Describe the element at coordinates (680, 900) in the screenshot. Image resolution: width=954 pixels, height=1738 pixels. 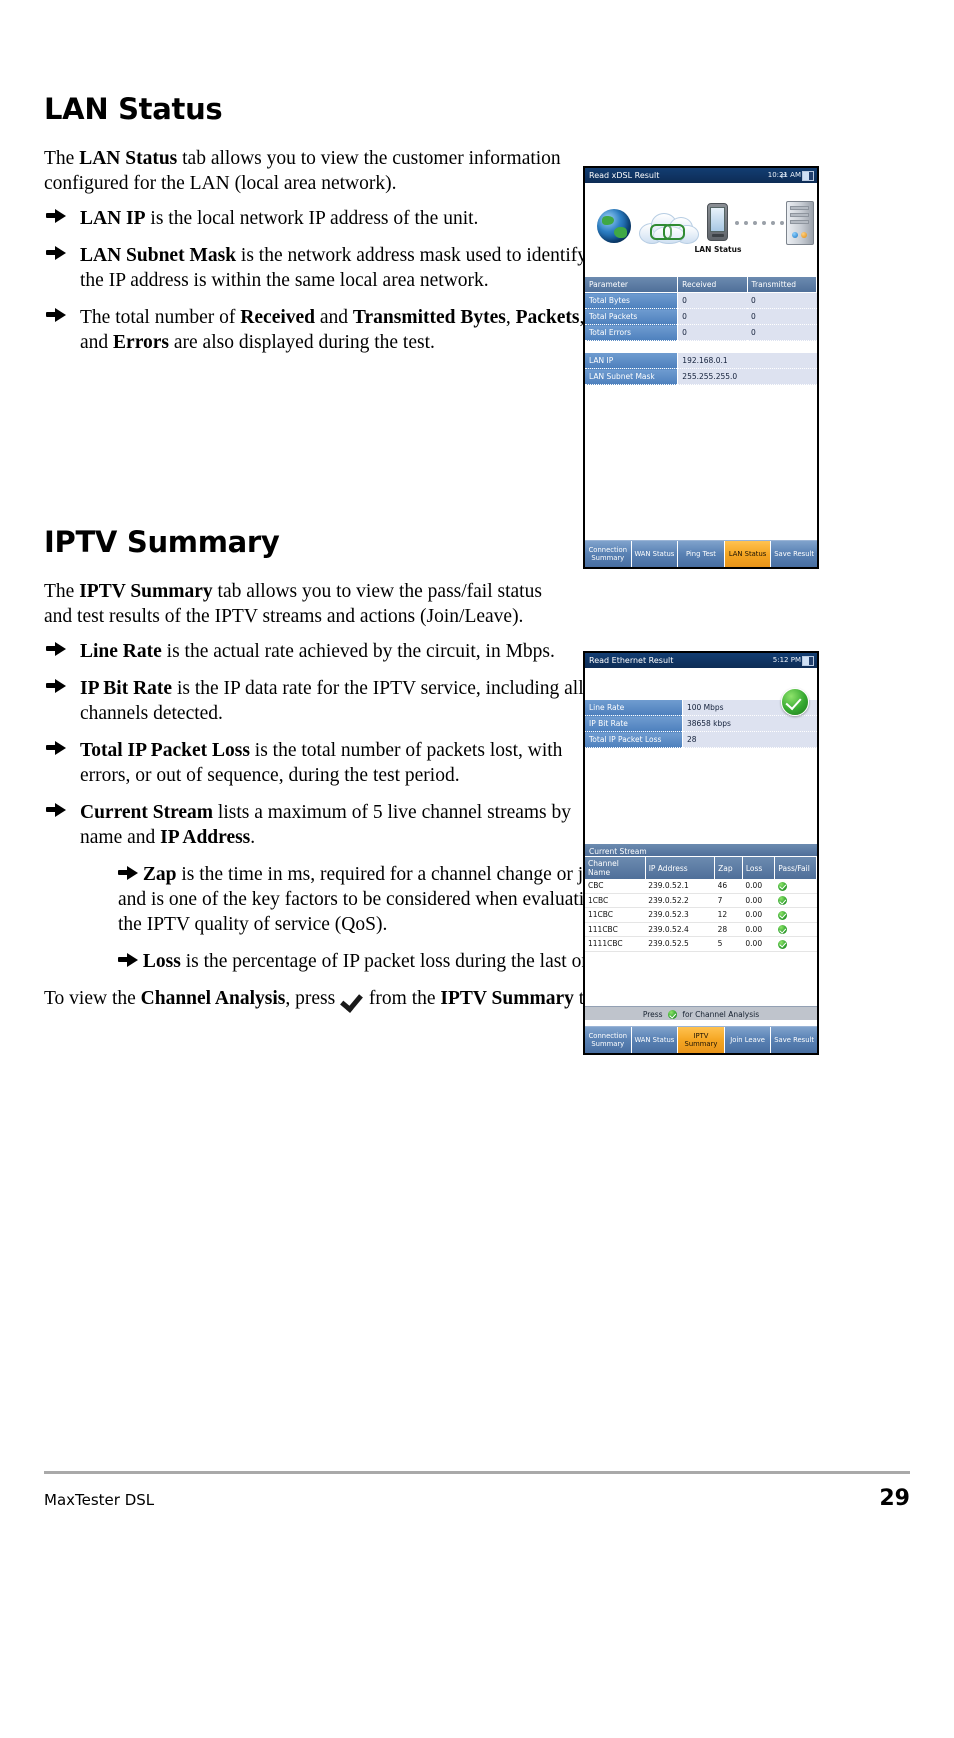
I see `cell-ip-address: 239.0.52.2` at that location.